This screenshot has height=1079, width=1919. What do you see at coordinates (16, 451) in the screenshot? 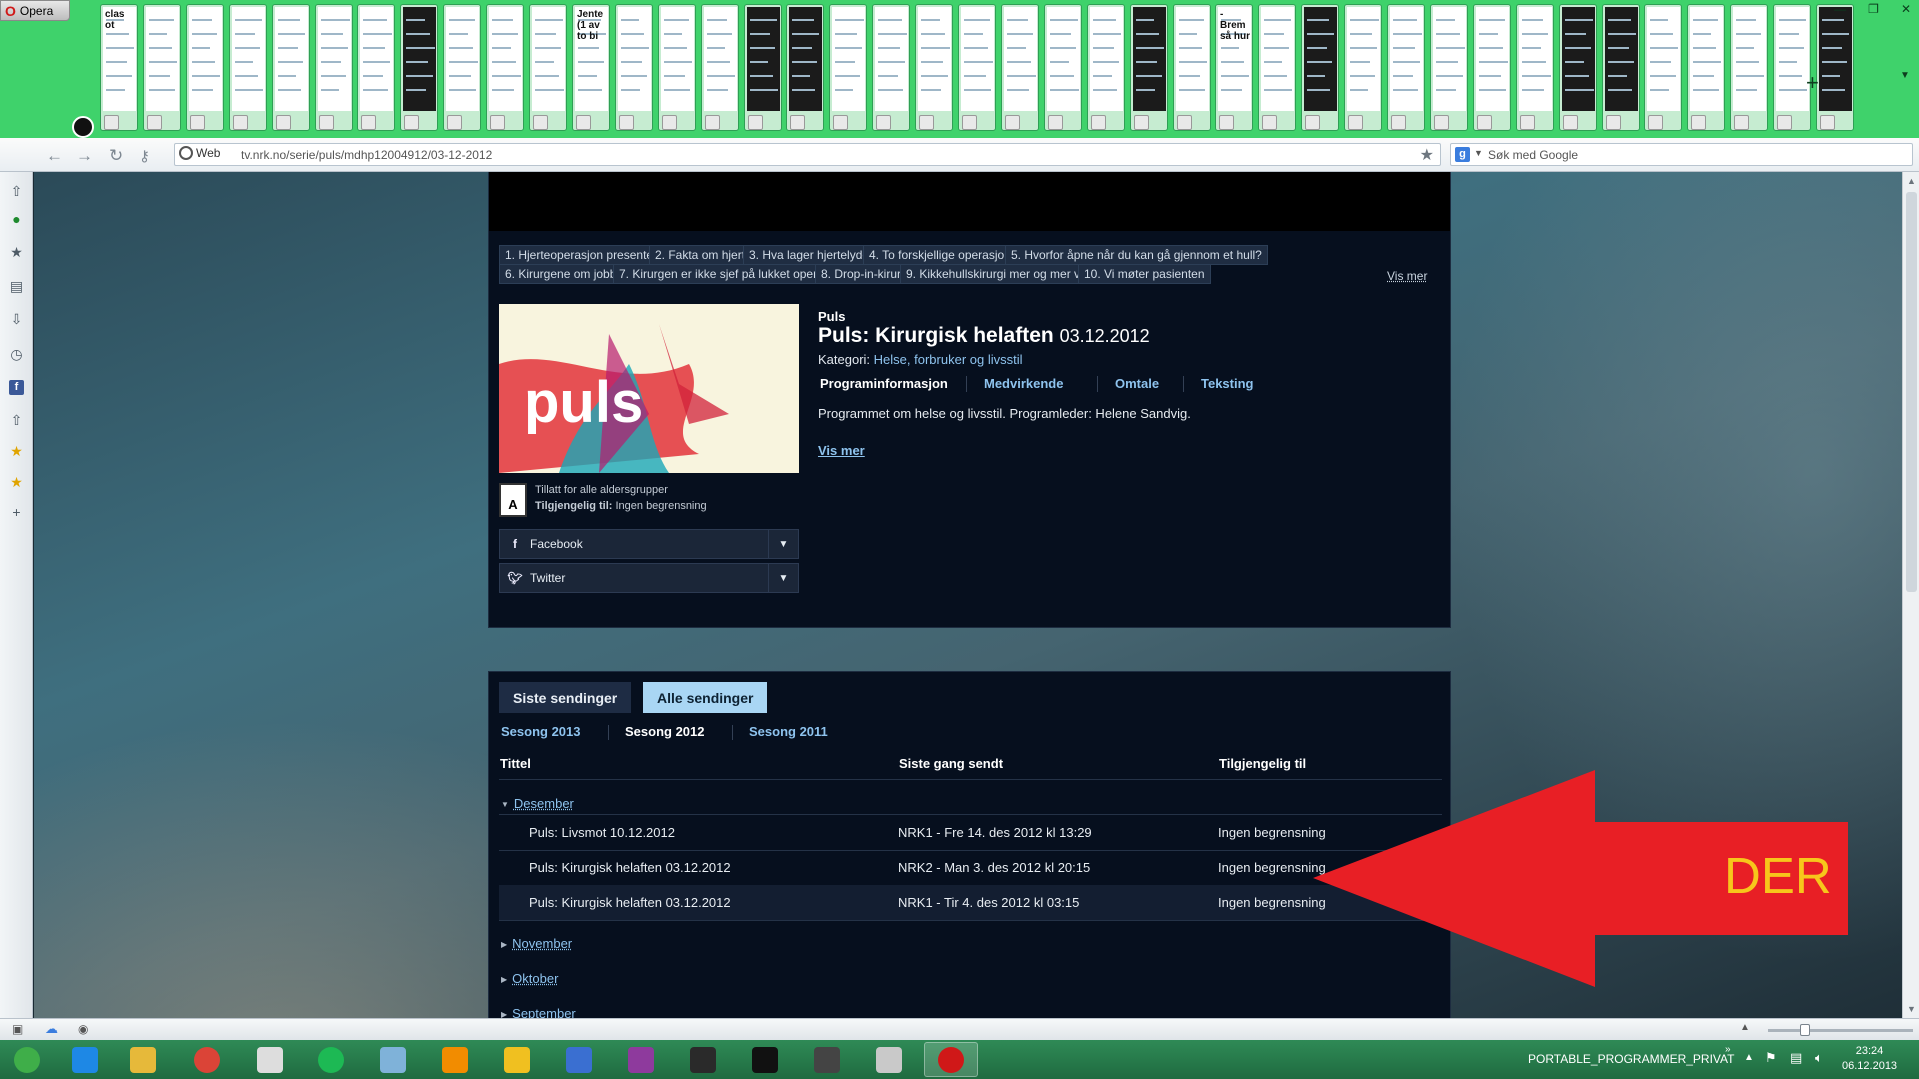
I see `favorite-star-icon: ★` at bounding box center [16, 451].